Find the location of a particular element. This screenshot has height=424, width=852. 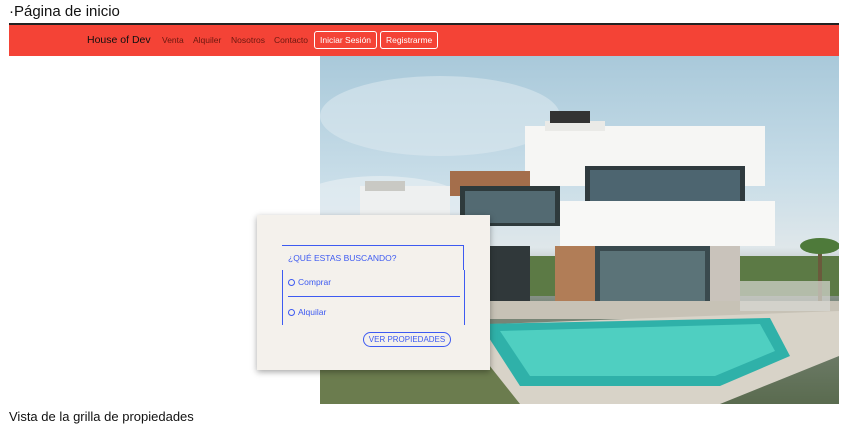

brand-logo: House of Dev is located at coordinates (119, 40).